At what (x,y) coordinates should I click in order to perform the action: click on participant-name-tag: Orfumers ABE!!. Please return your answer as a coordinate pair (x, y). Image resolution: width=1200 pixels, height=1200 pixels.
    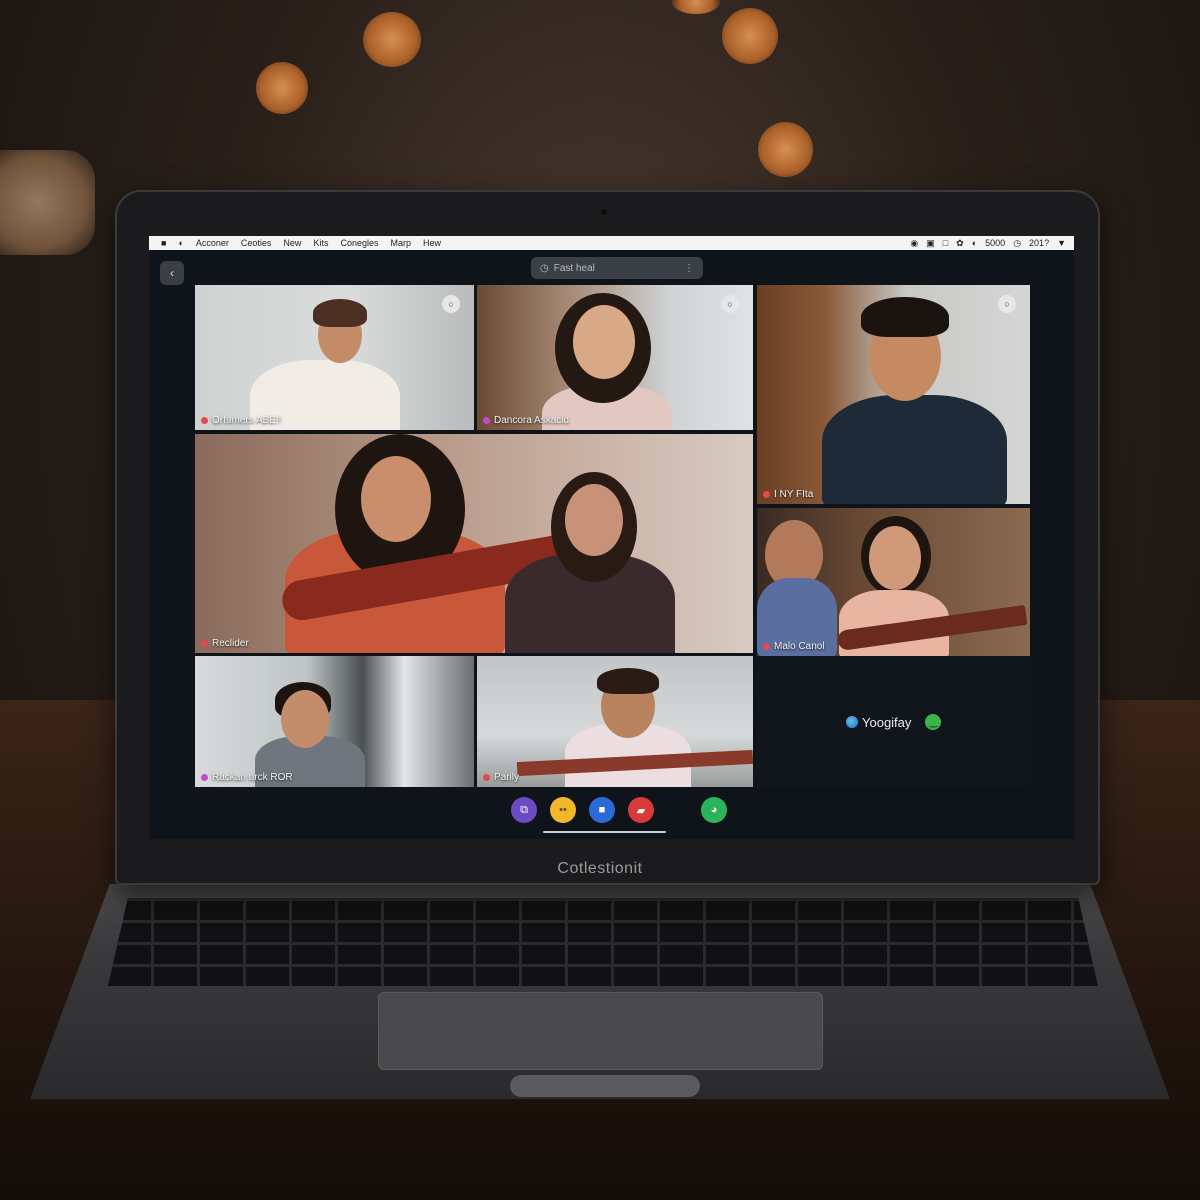
    Looking at the image, I should click on (241, 420).